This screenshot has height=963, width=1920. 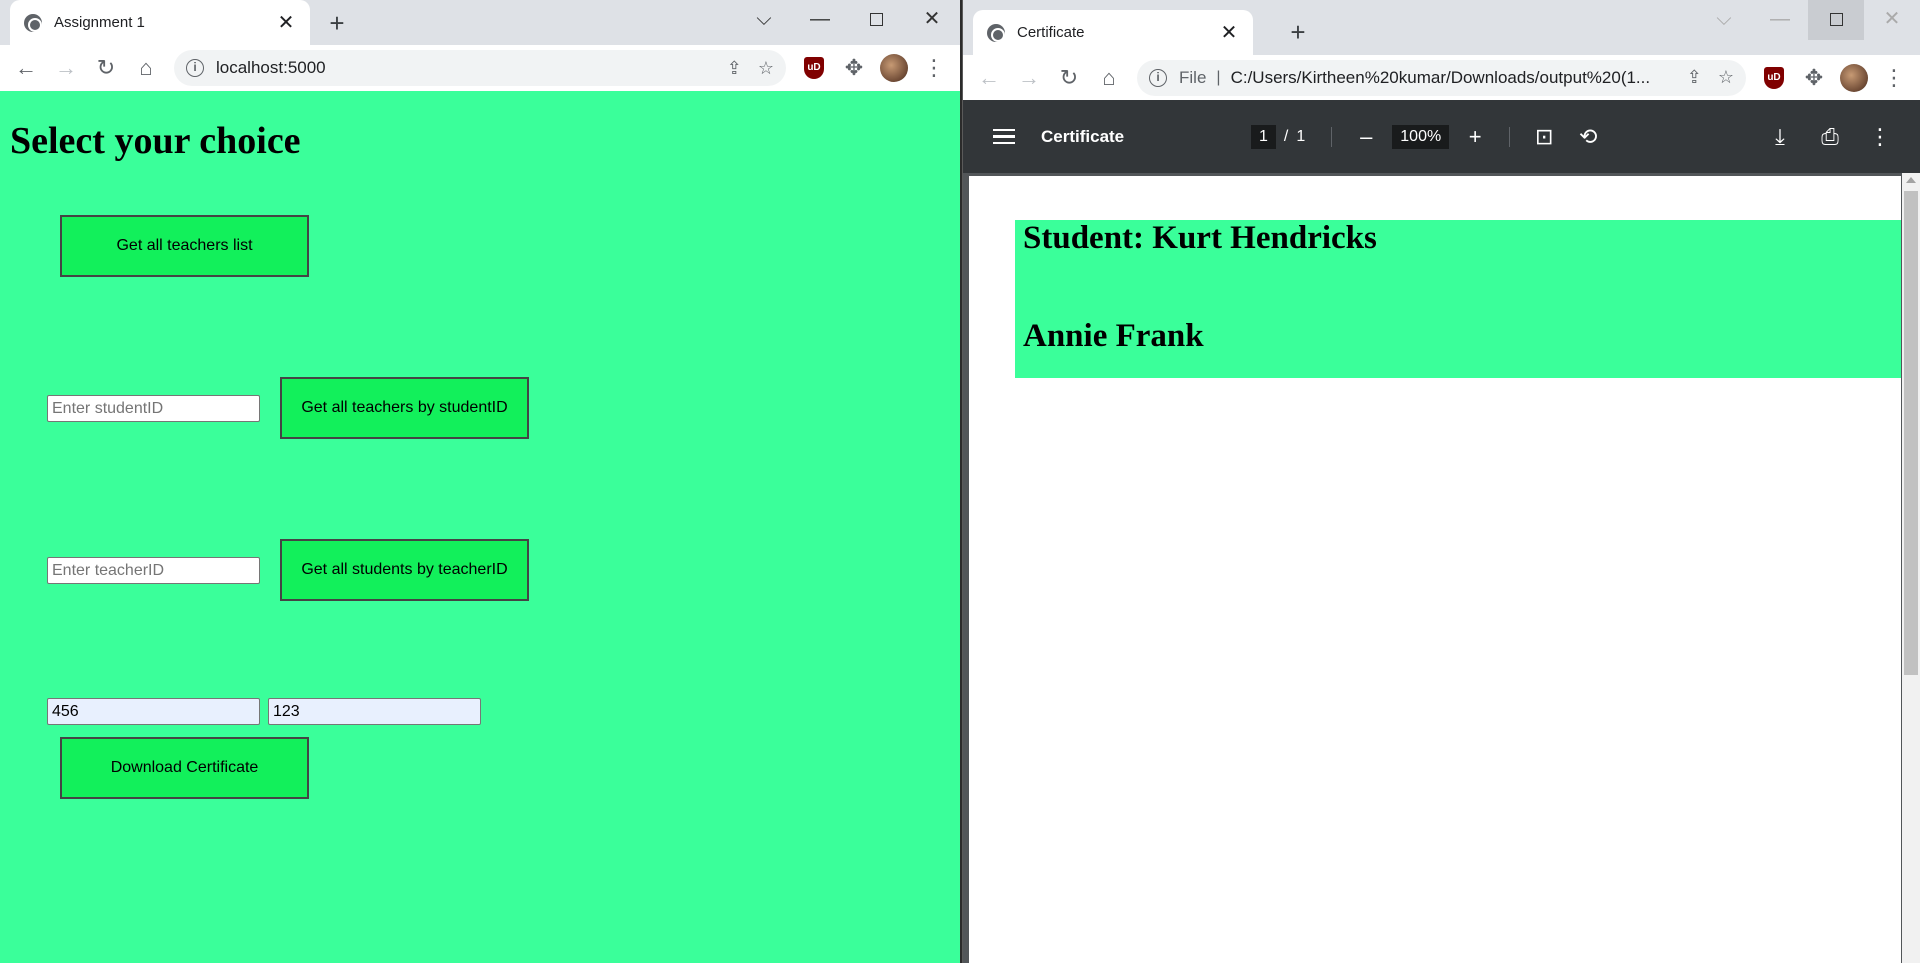 I want to click on tab-strip: Certificate ✕ + ⌵ — ✕, so click(x=1441, y=27).